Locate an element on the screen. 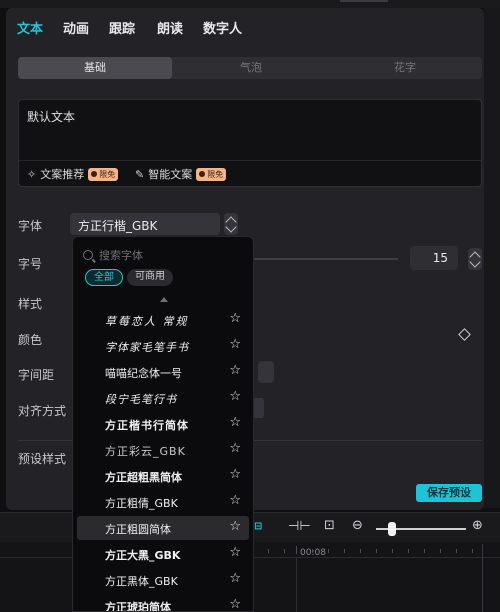 The image size is (500, 612). preview-icon: ⊡ is located at coordinates (329, 525).